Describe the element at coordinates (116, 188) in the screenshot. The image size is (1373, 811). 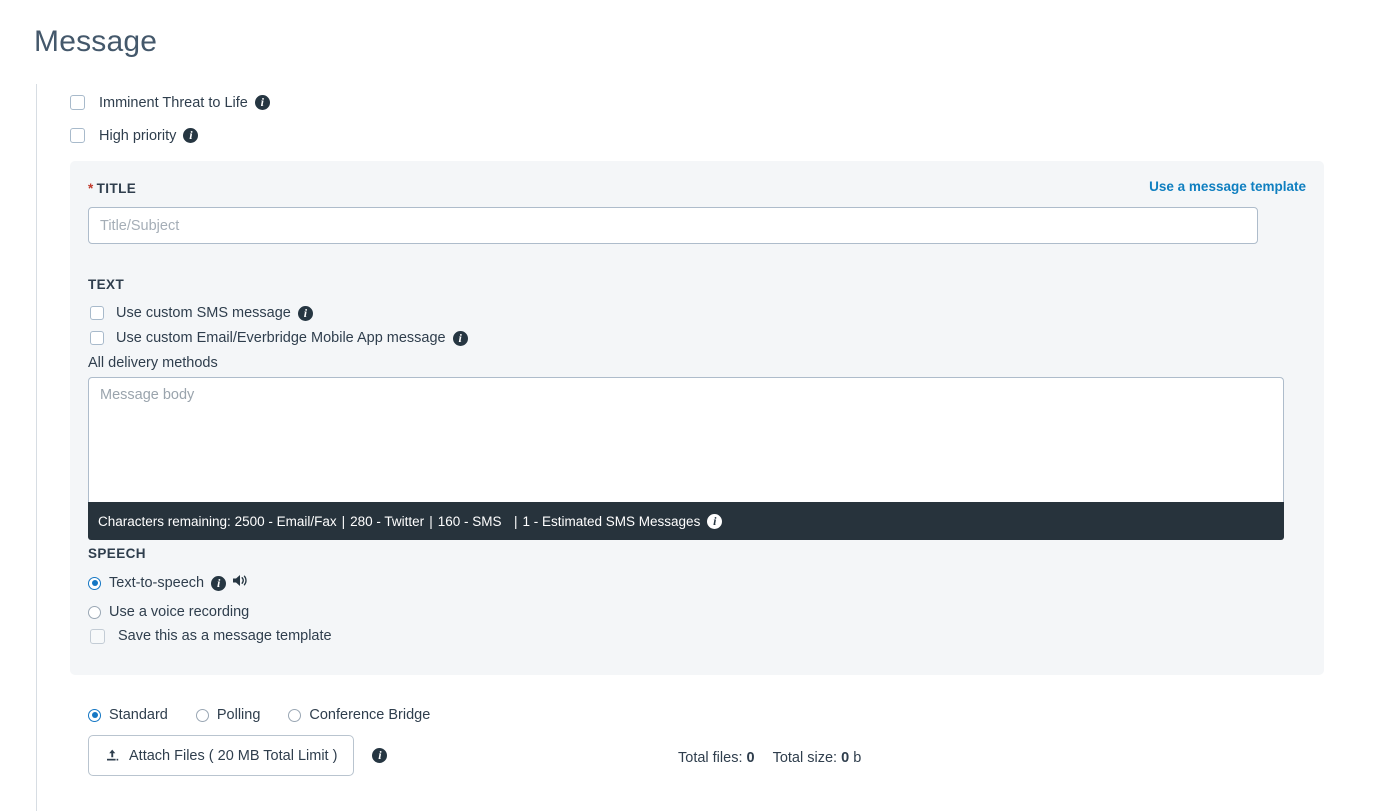
I see `title-label-text: TITLE` at that location.